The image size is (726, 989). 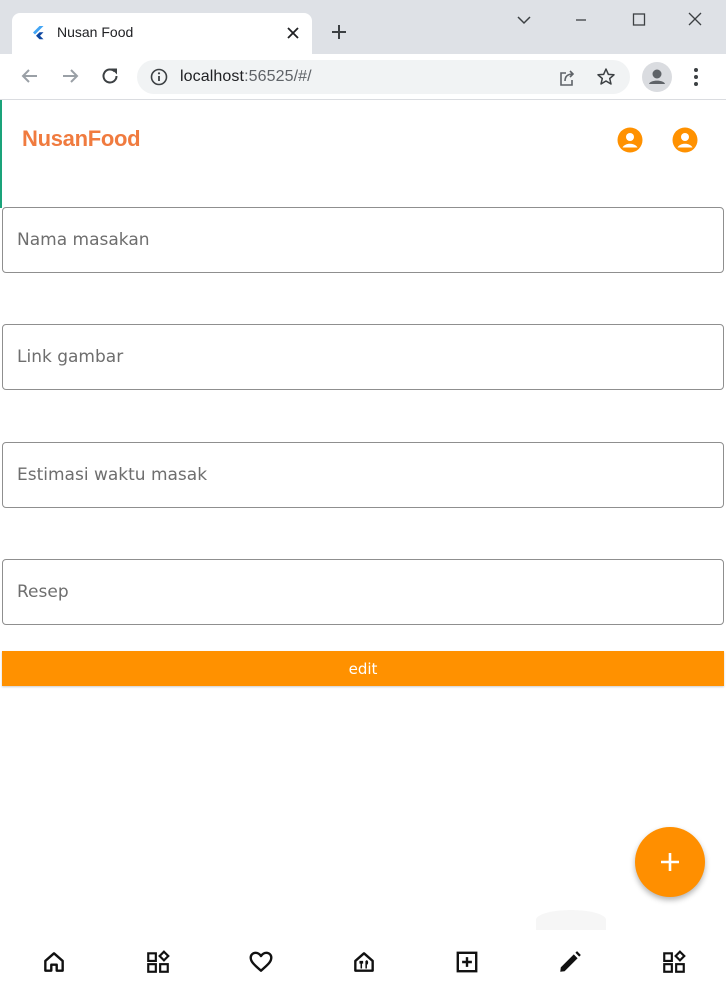 What do you see at coordinates (1, 154) in the screenshot?
I see `page-edge` at bounding box center [1, 154].